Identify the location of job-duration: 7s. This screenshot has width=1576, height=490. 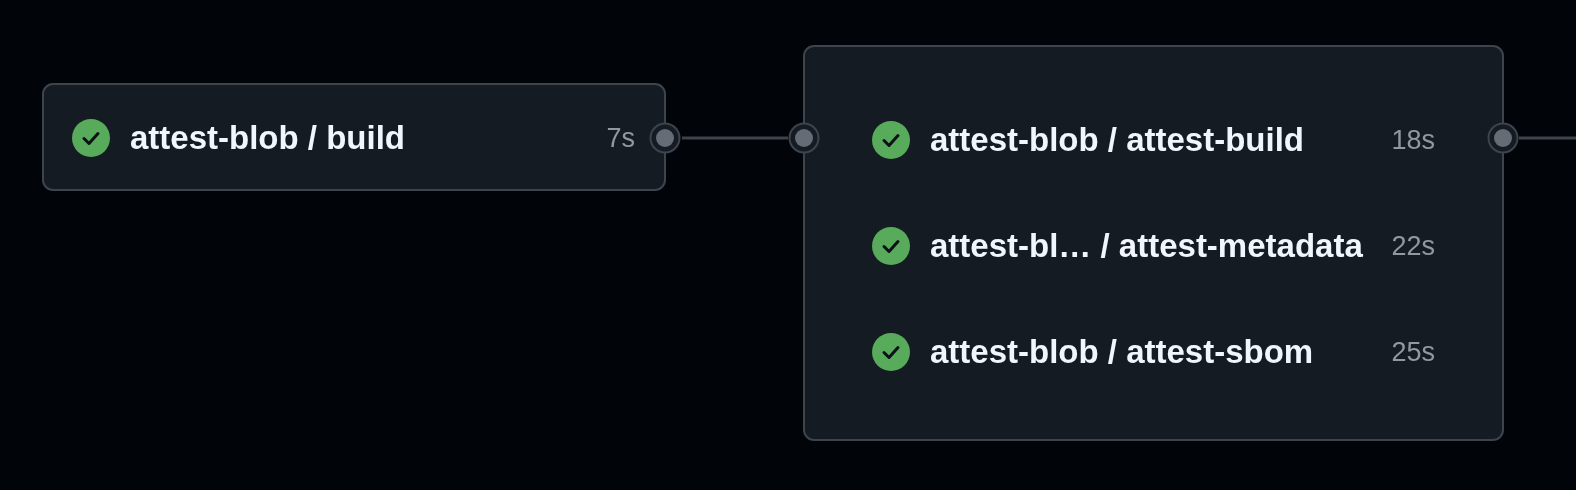
(620, 138).